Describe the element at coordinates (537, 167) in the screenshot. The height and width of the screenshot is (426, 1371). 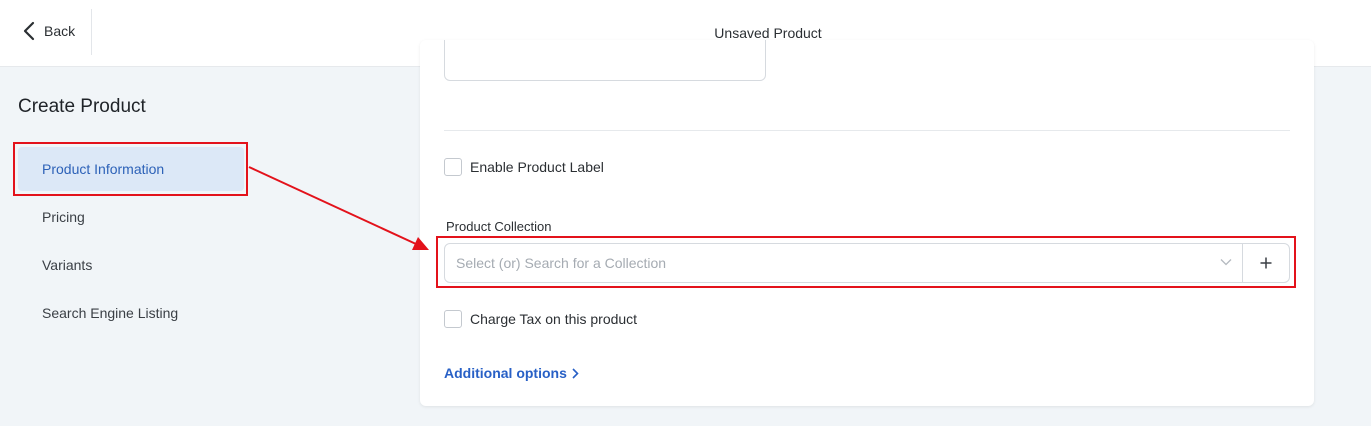
I see `enable-product-label-text: Enable Product Label` at that location.